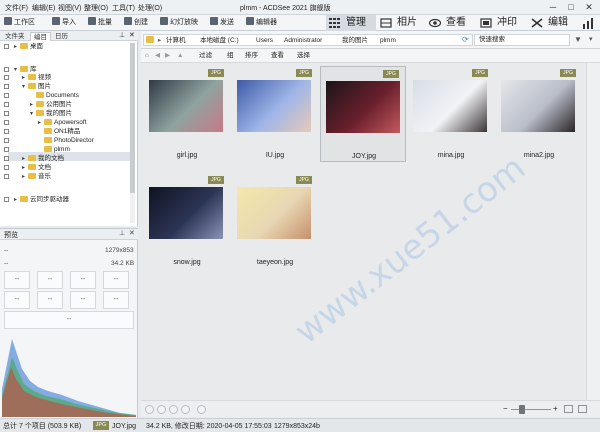  What do you see at coordinates (303, 41) in the screenshot?
I see `crumb-administrator: Administrator` at bounding box center [303, 41].